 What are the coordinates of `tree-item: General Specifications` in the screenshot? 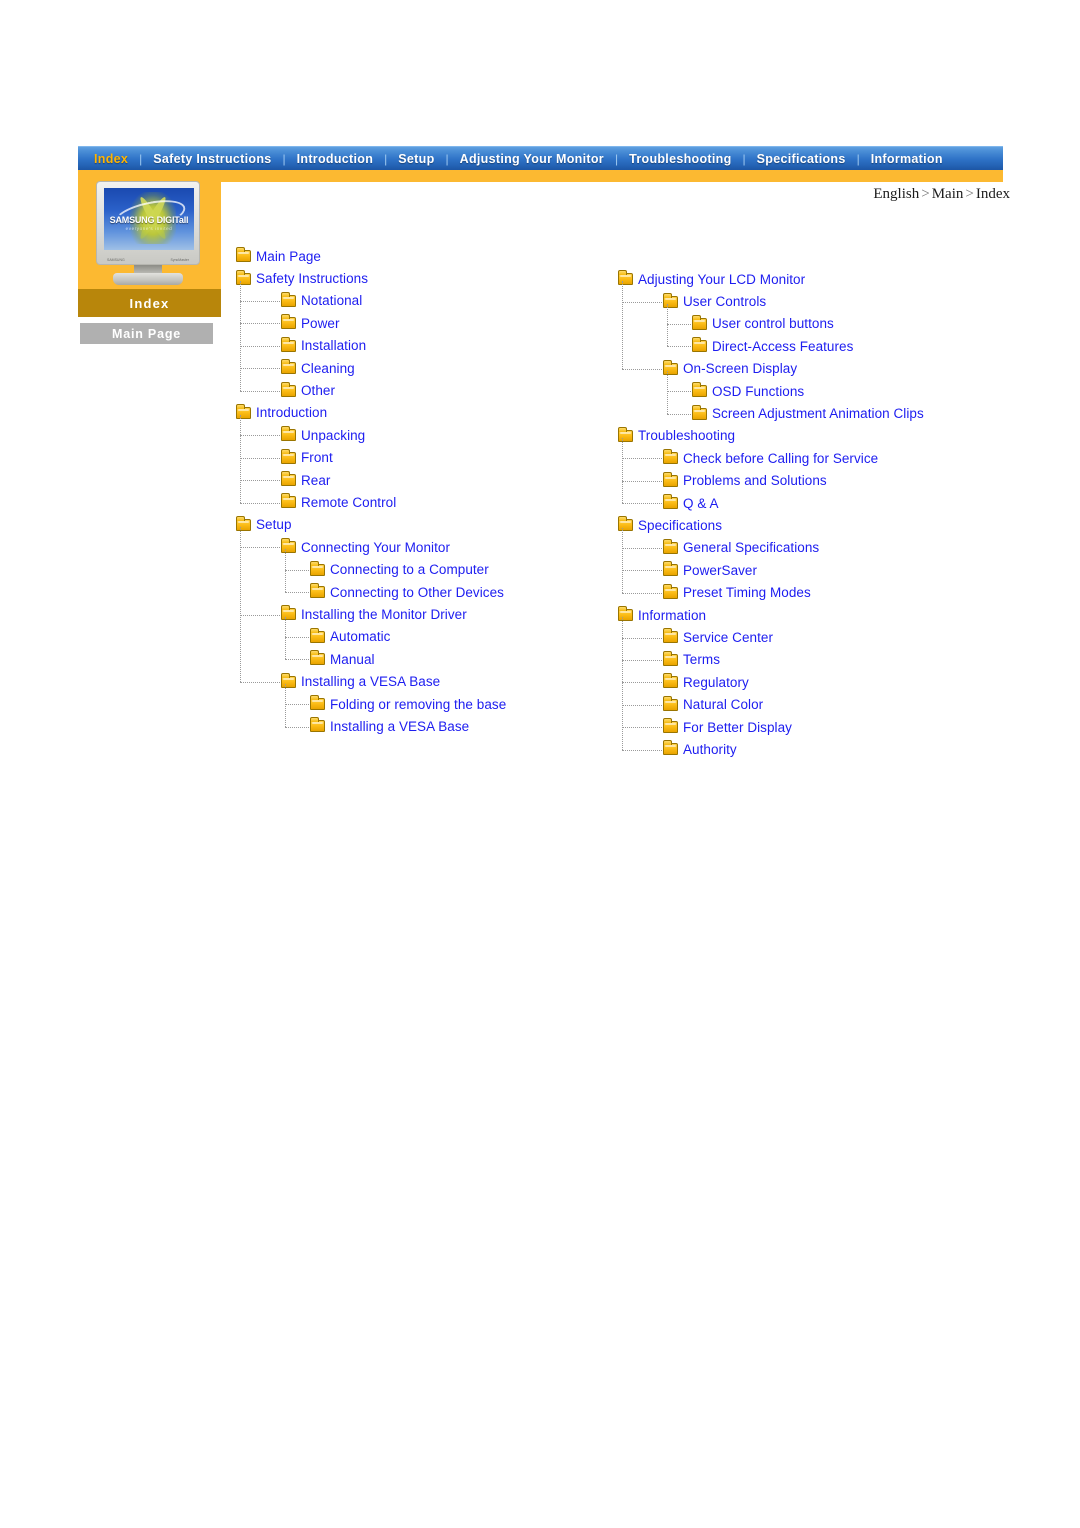 It's located at (818, 548).